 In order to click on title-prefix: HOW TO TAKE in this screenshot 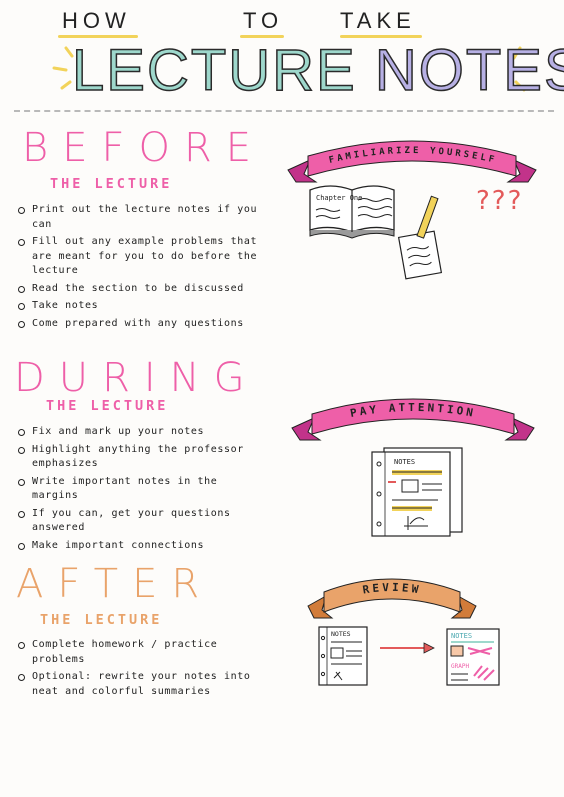, I will do `click(282, 22)`.